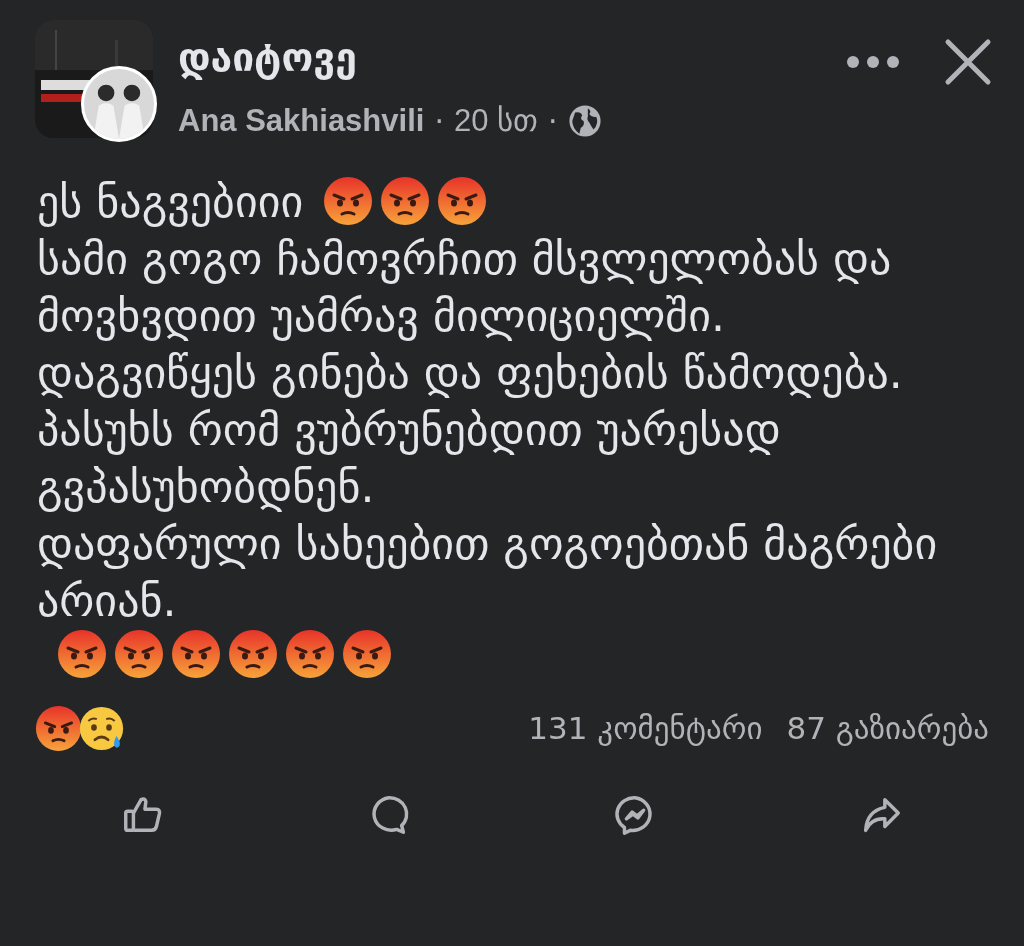 The width and height of the screenshot is (1024, 946). What do you see at coordinates (584, 121) in the screenshot?
I see `globe-icon` at bounding box center [584, 121].